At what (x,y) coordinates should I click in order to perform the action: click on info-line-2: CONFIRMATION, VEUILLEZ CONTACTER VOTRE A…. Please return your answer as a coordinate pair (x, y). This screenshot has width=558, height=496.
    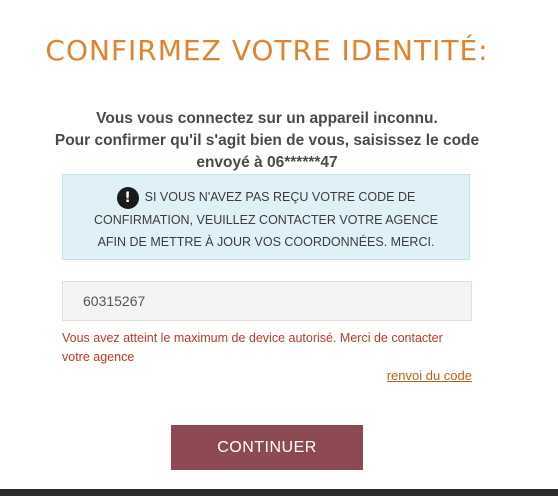
    Looking at the image, I should click on (266, 219).